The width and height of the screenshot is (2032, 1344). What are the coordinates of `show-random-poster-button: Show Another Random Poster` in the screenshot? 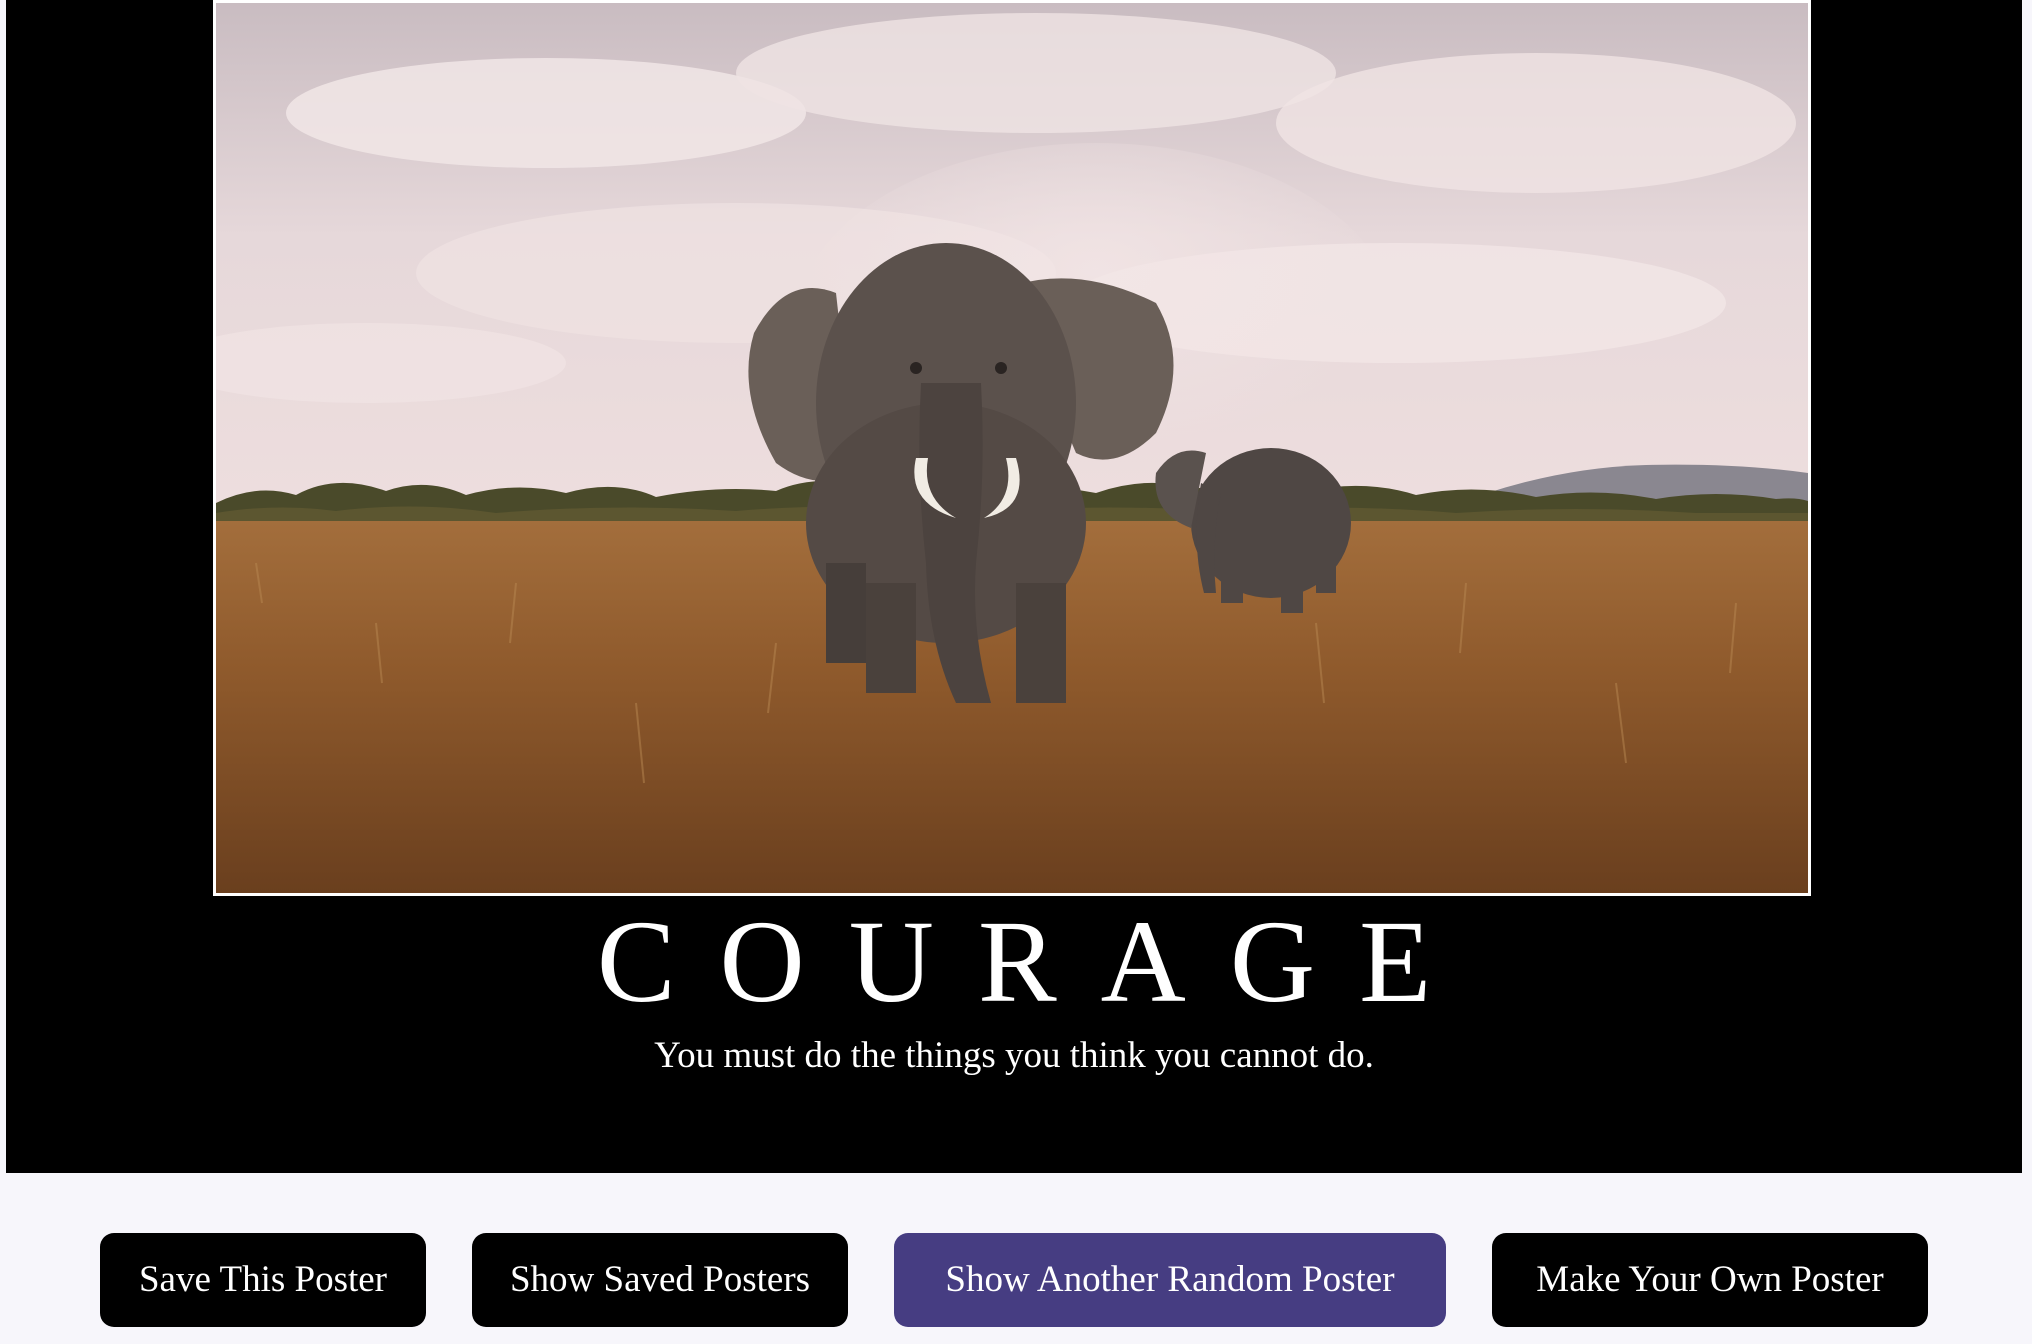 It's located at (1170, 1280).